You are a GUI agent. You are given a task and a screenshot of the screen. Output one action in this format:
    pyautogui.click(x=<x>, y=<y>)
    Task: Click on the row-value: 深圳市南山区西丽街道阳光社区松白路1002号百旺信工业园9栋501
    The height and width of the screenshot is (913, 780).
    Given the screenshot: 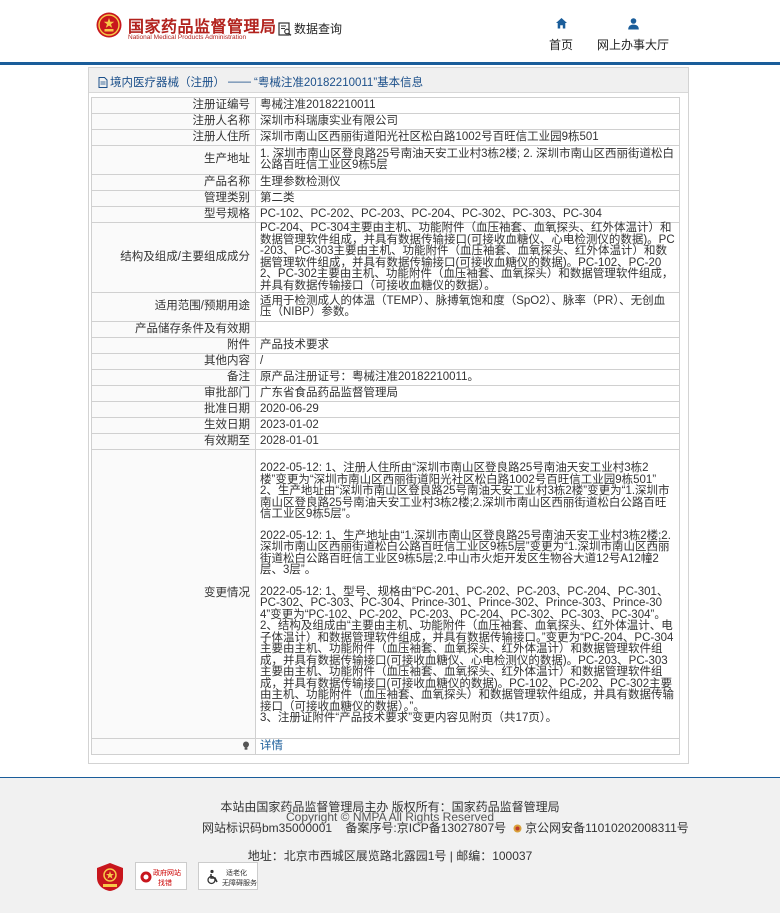 What is the action you would take?
    pyautogui.click(x=467, y=137)
    